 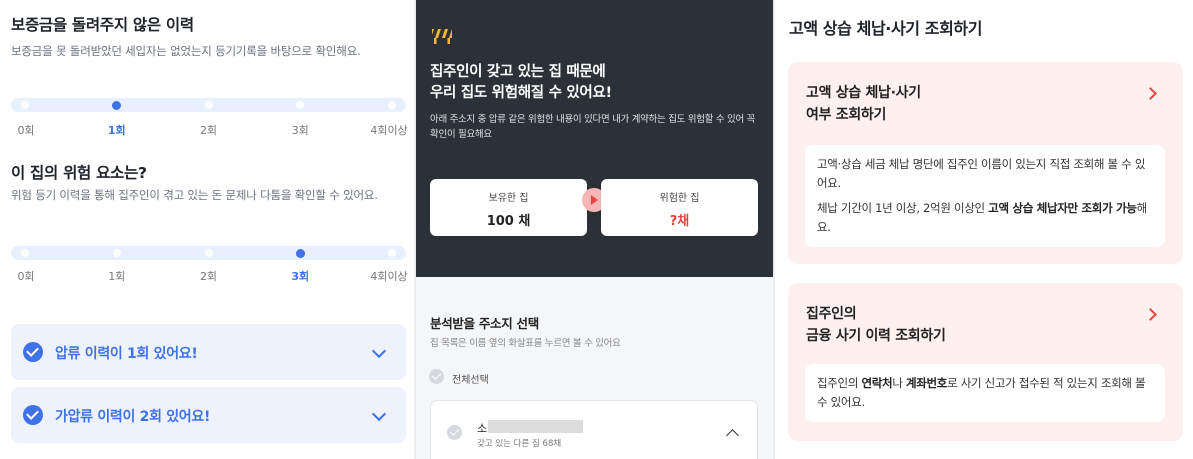 I want to click on risk-slider-ticks: 0회 1회 2회 3회 4회이상, so click(x=207, y=275).